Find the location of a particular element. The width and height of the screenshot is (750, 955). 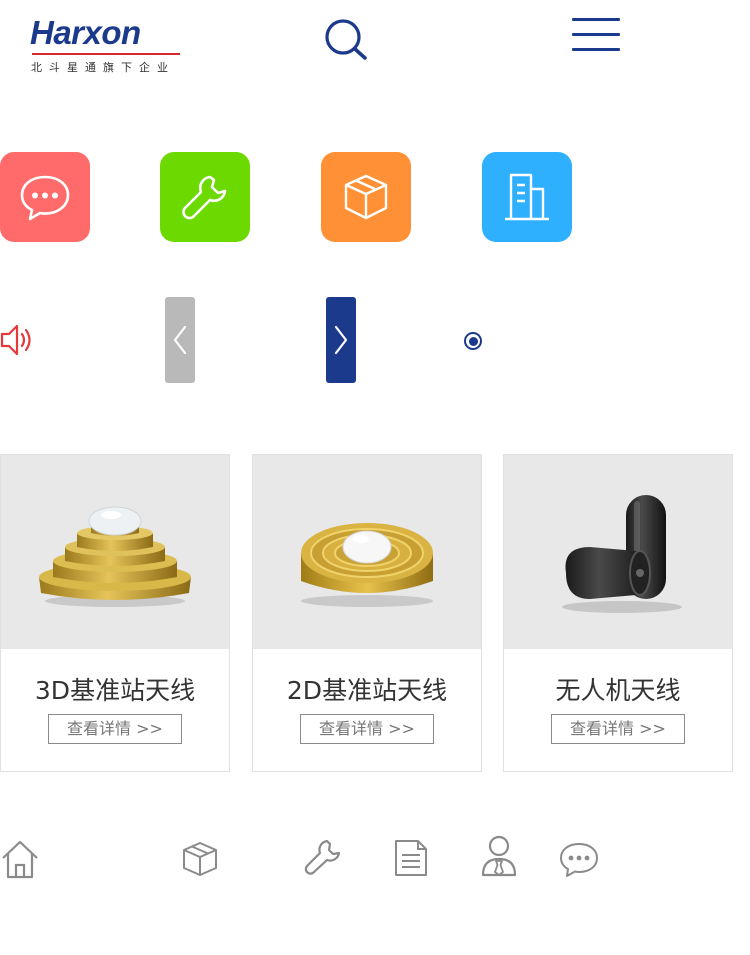

product-card: 3D基准站天线 查看详情 >> is located at coordinates (115, 613).